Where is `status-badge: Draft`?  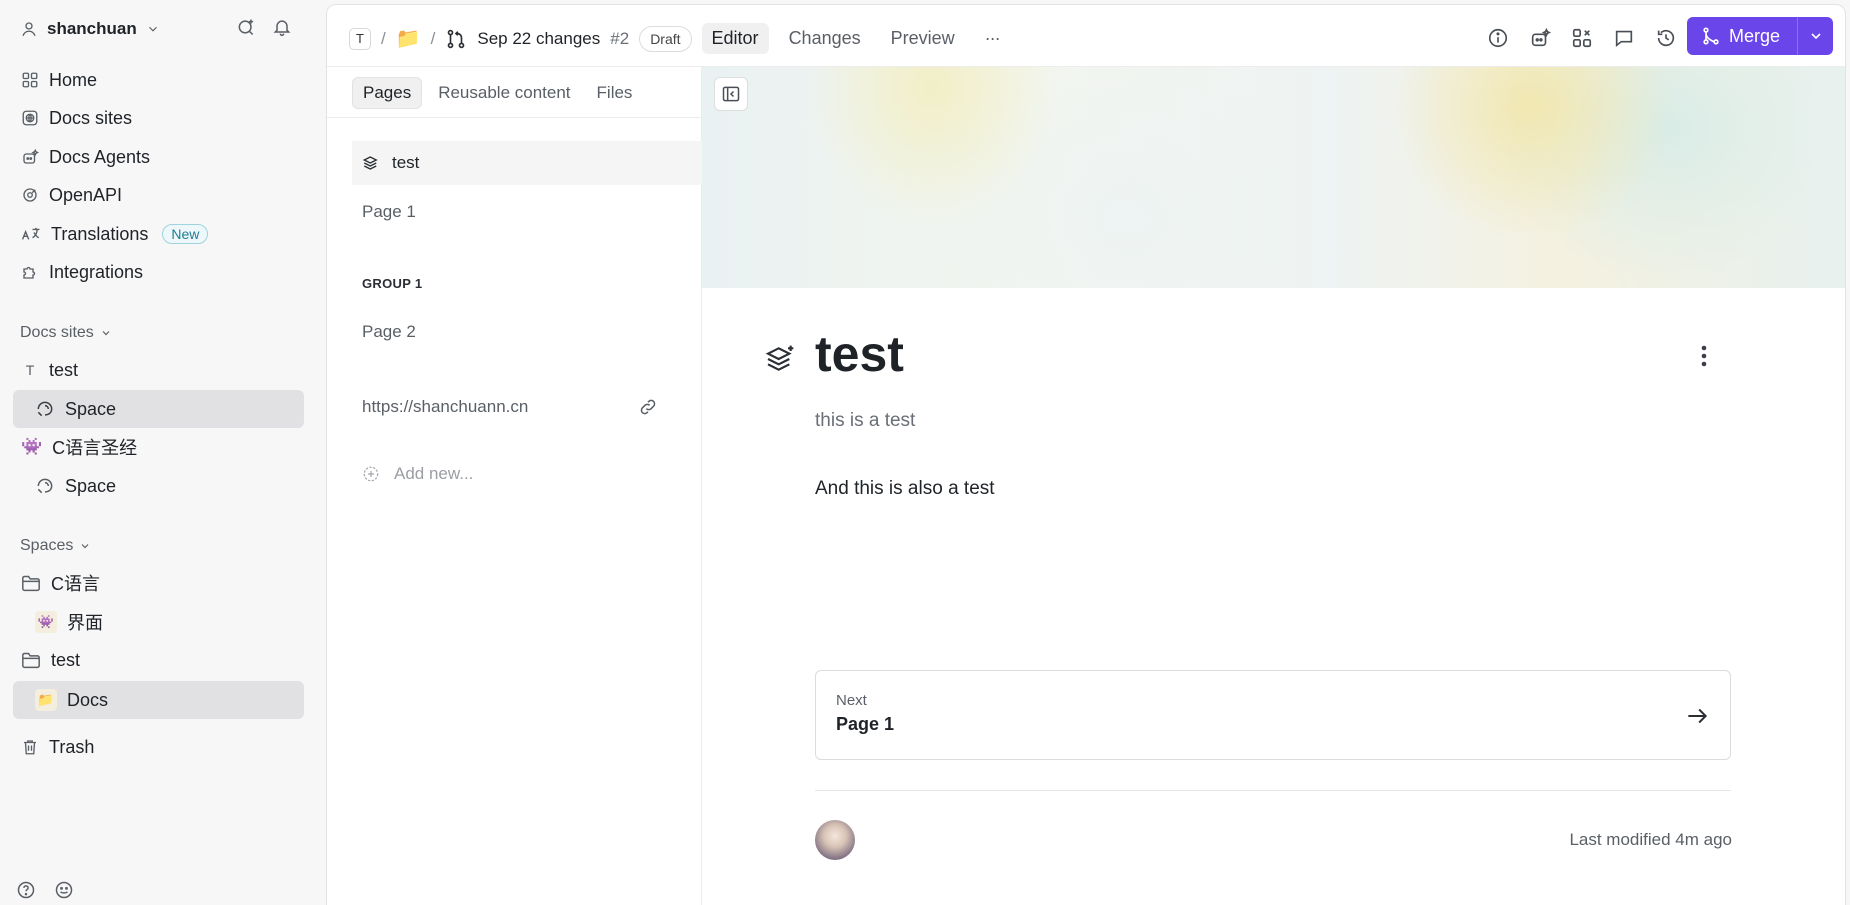 status-badge: Draft is located at coordinates (665, 38).